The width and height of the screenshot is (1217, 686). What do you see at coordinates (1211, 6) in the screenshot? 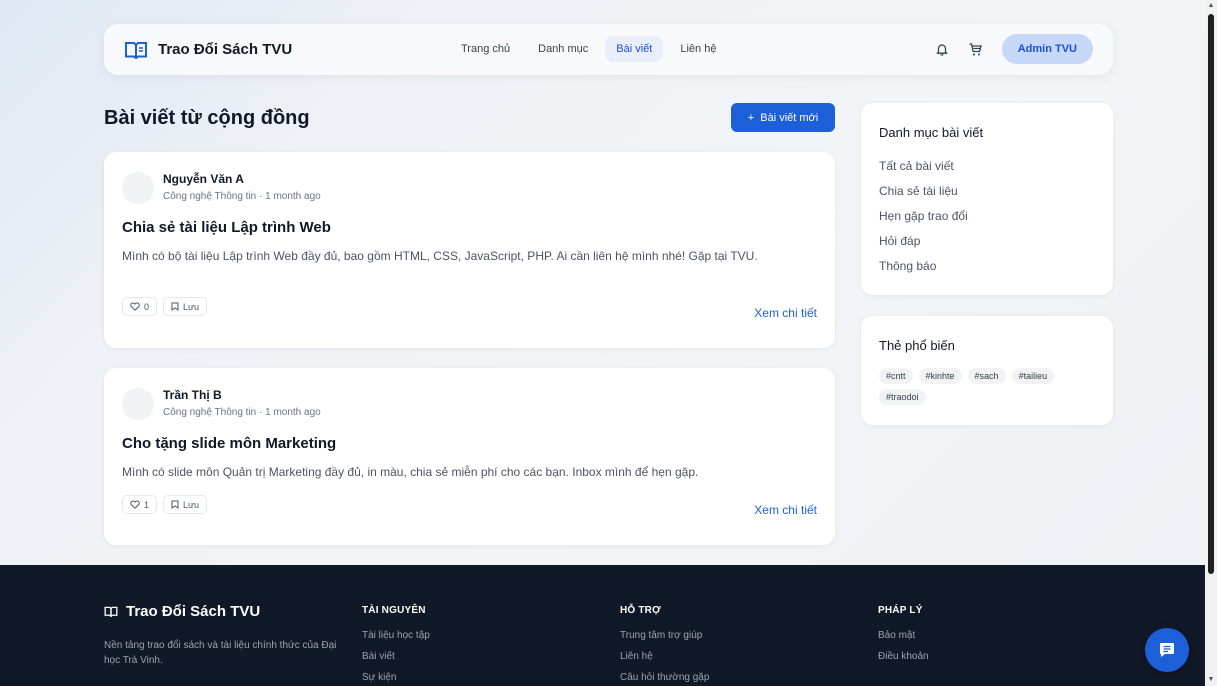
I see `scroll-up-icon: ▲` at bounding box center [1211, 6].